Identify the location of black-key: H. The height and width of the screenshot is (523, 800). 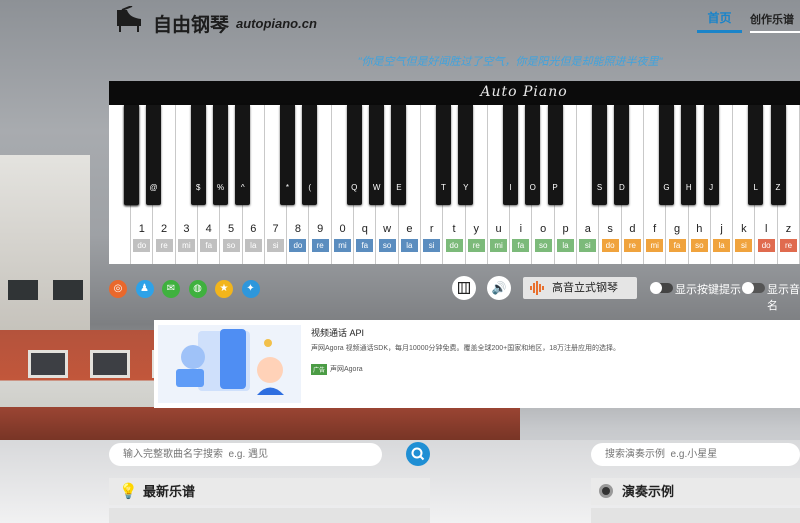
(689, 155).